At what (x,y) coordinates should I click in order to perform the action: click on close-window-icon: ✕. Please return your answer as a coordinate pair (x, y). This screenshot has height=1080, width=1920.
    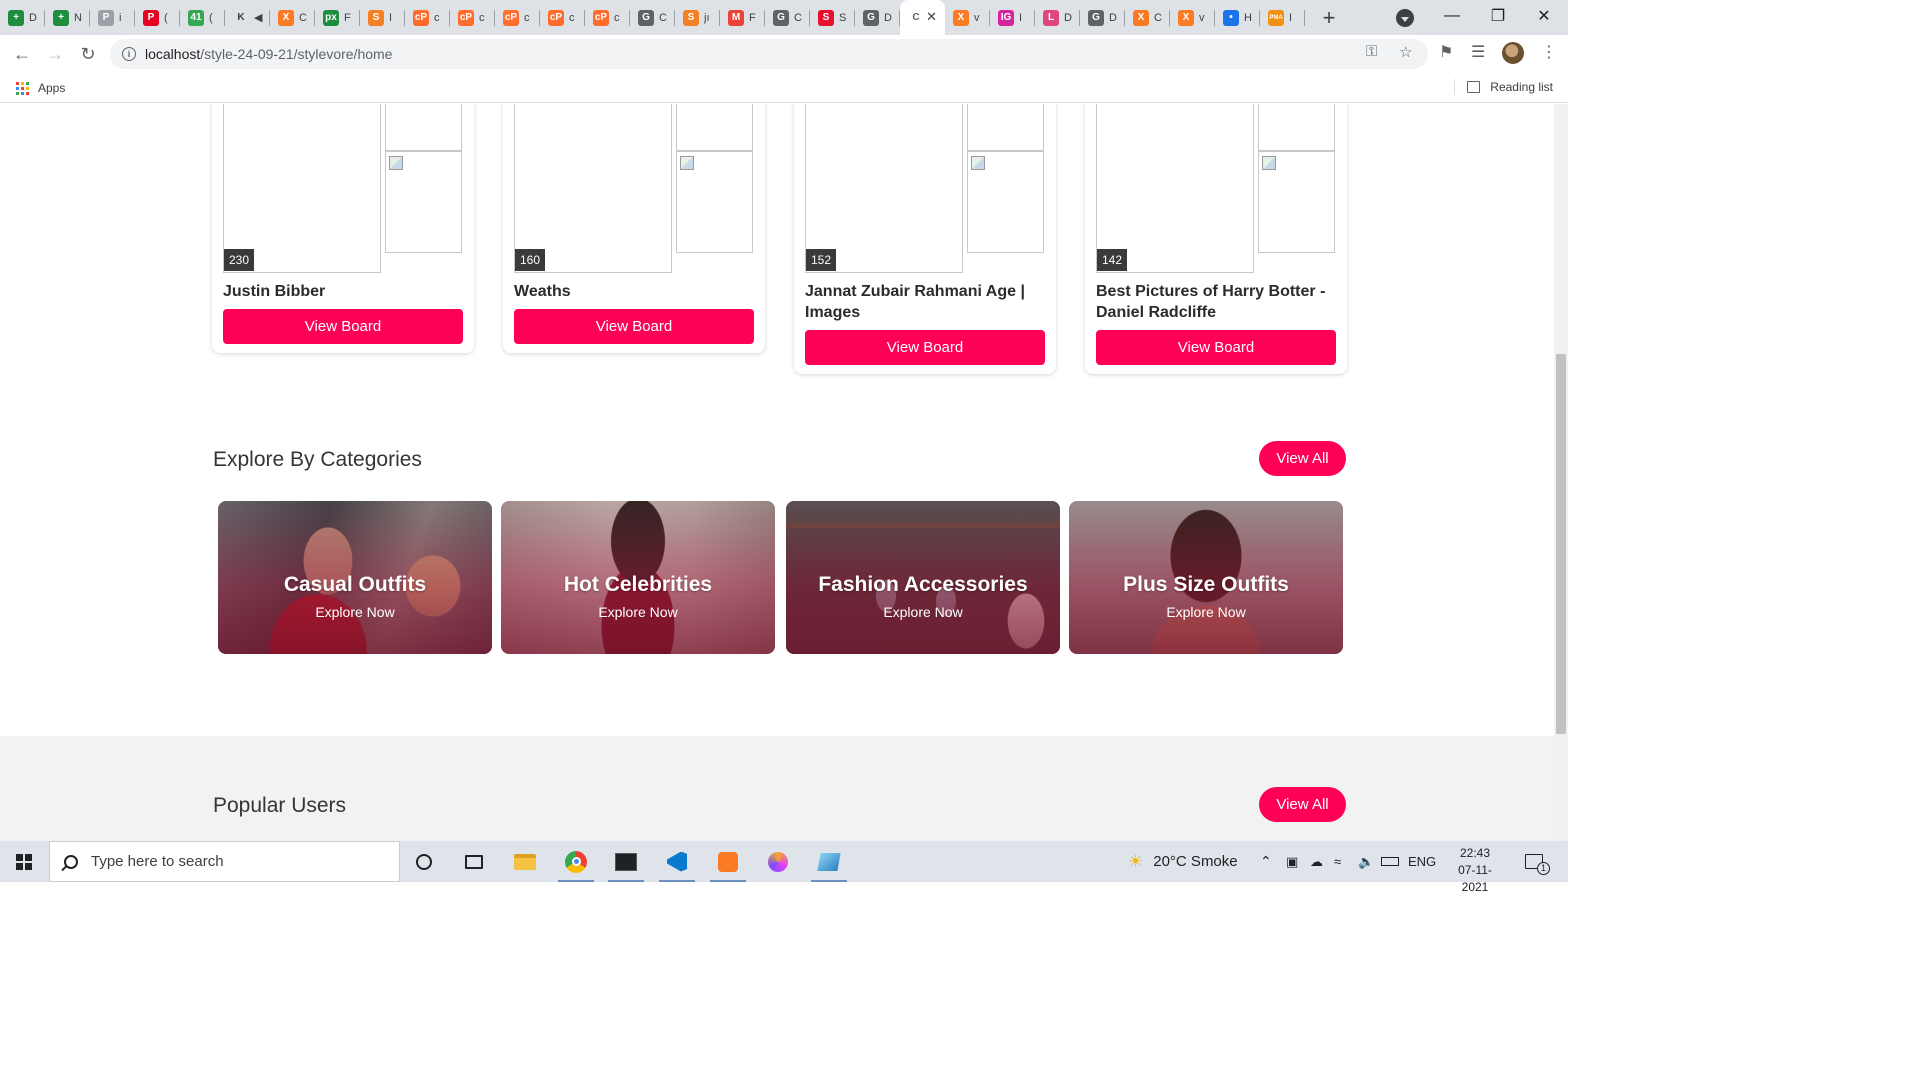
    Looking at the image, I should click on (1544, 16).